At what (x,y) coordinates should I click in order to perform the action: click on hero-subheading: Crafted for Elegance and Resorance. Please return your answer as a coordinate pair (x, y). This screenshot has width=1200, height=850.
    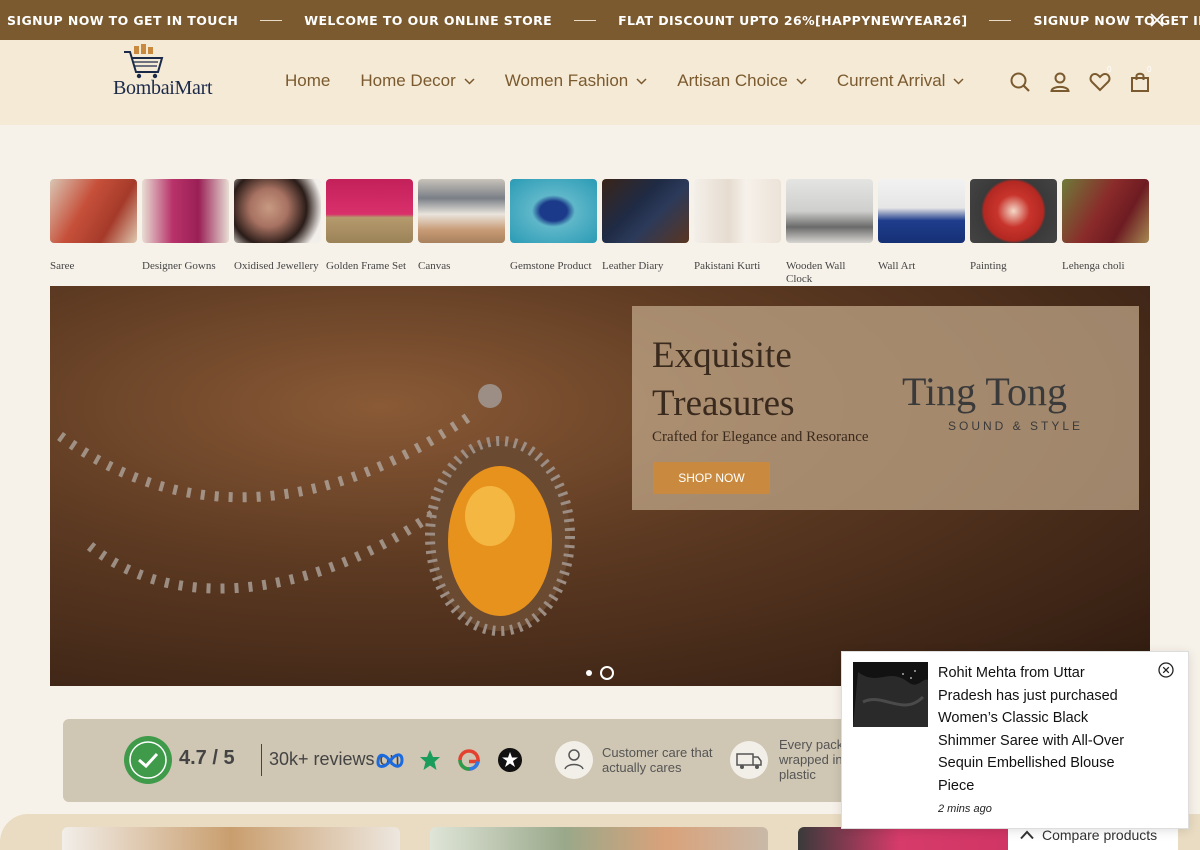
    Looking at the image, I should click on (760, 437).